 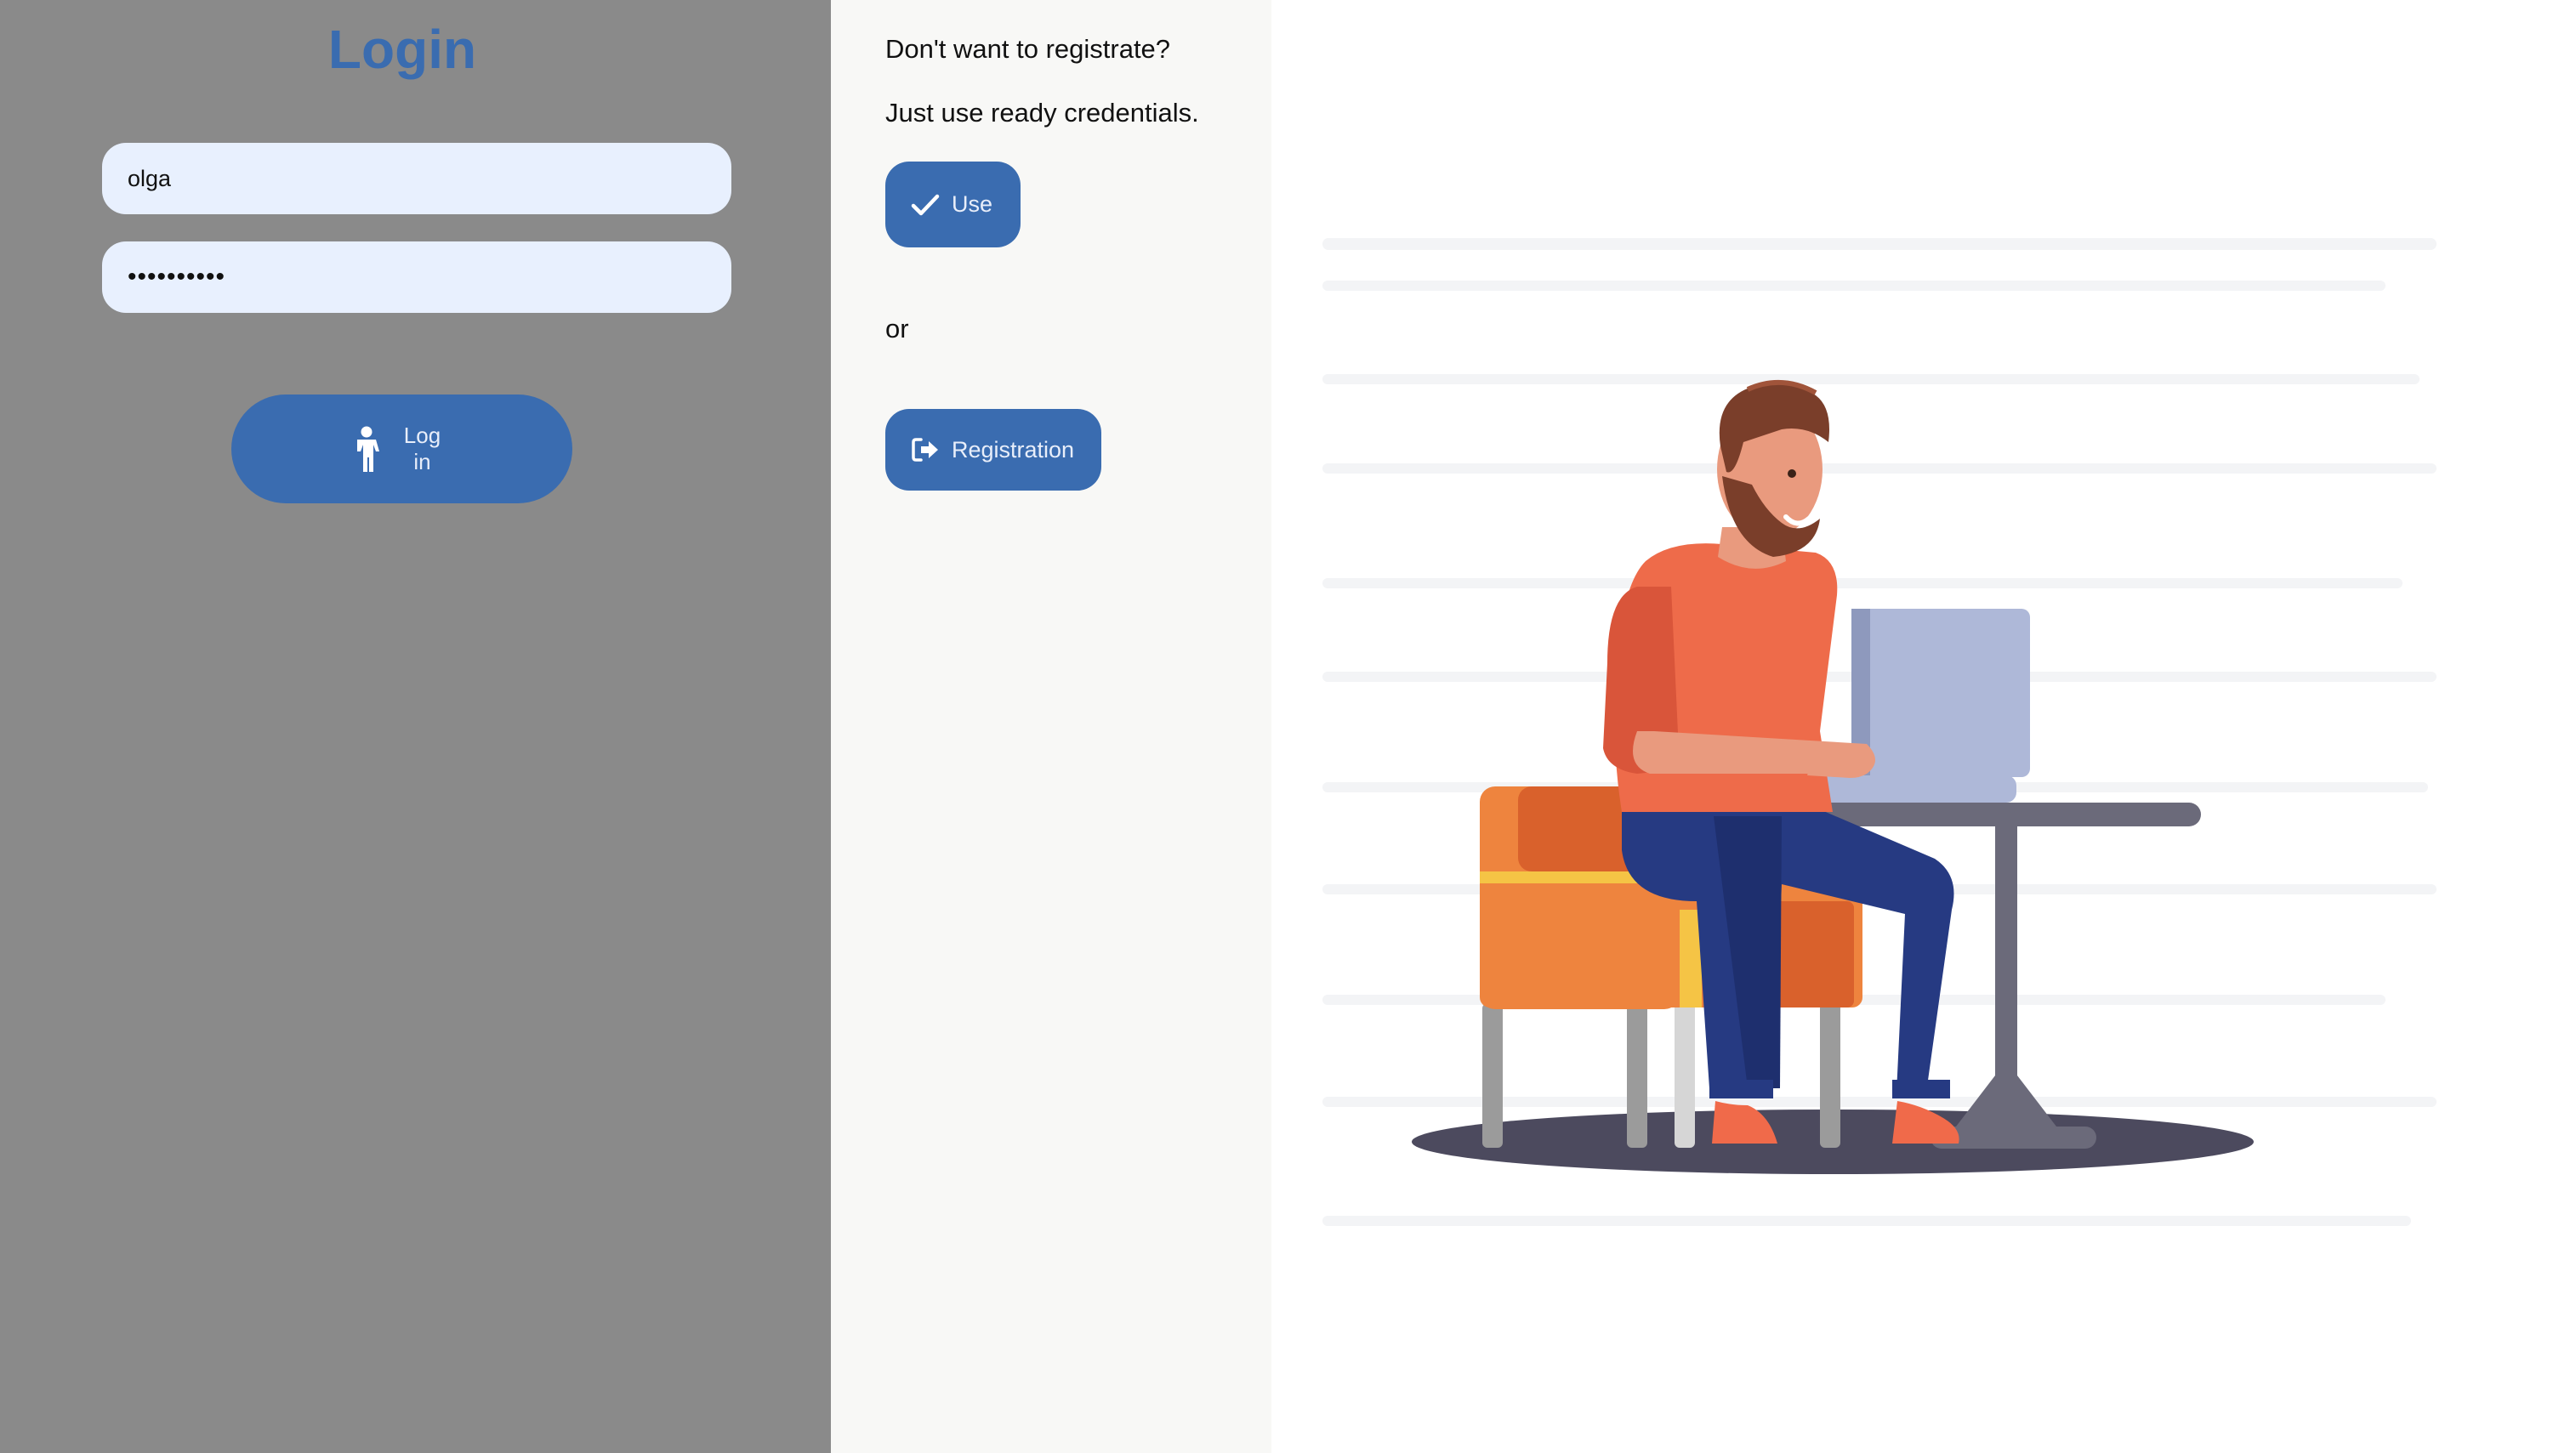 I want to click on login-label-line2: in, so click(x=422, y=461).